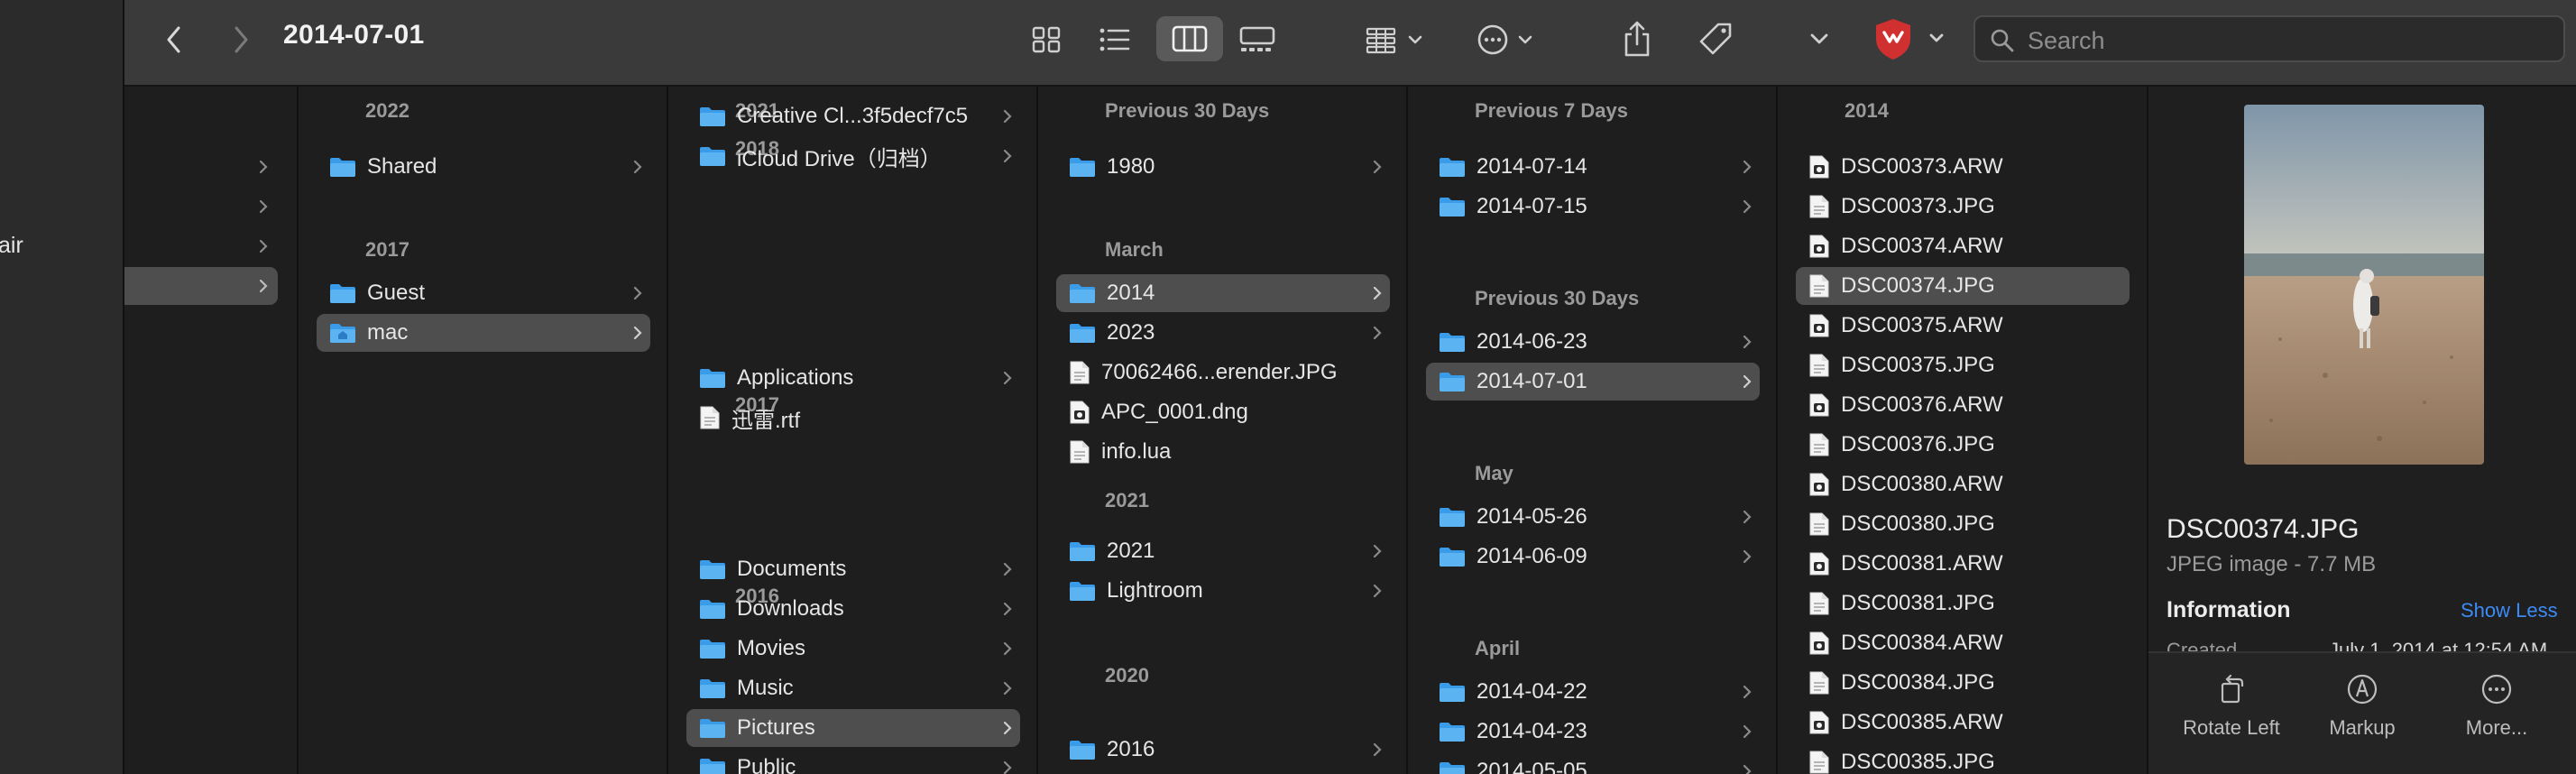 This screenshot has height=774, width=2576. What do you see at coordinates (1223, 452) in the screenshot?
I see `list-item: info.lua` at bounding box center [1223, 452].